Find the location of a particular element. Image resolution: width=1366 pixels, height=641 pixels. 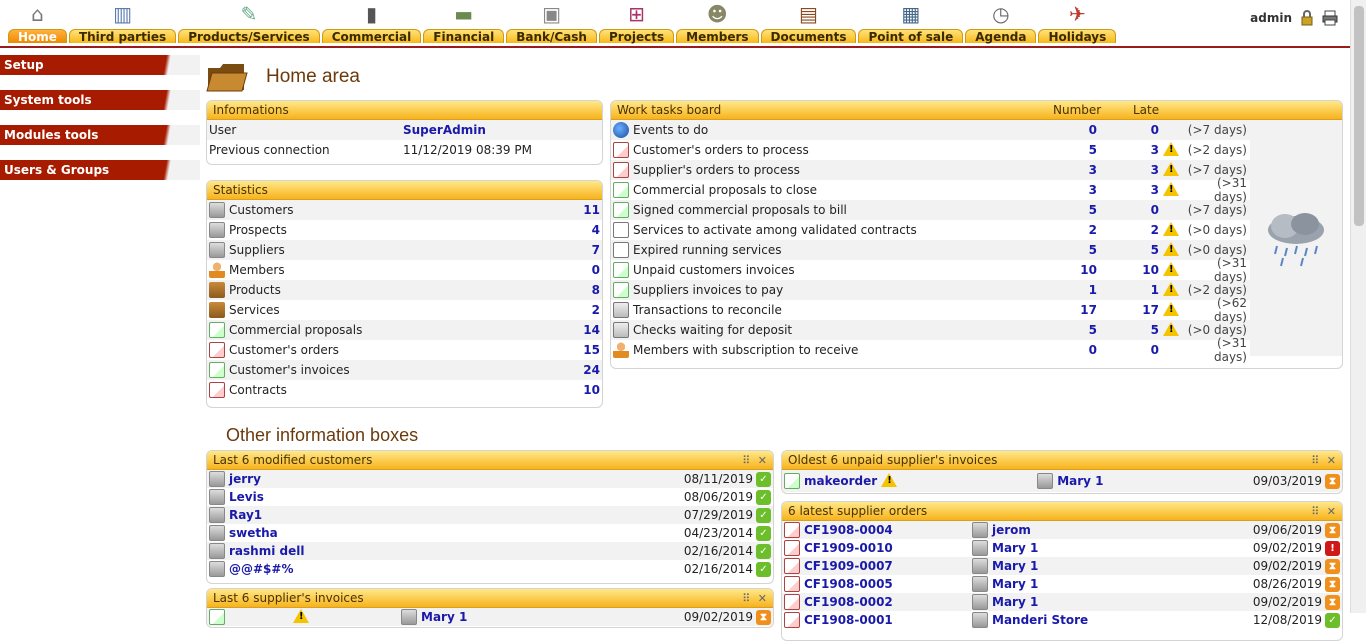

stat-value: 14 is located at coordinates (591, 330).